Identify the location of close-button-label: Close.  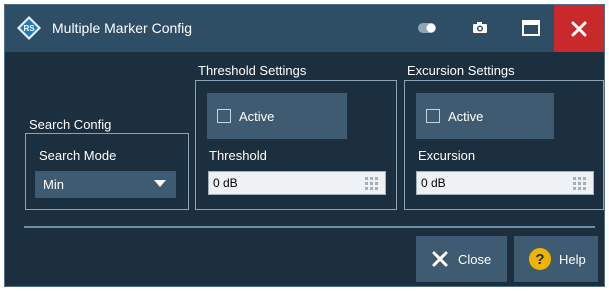
(475, 259).